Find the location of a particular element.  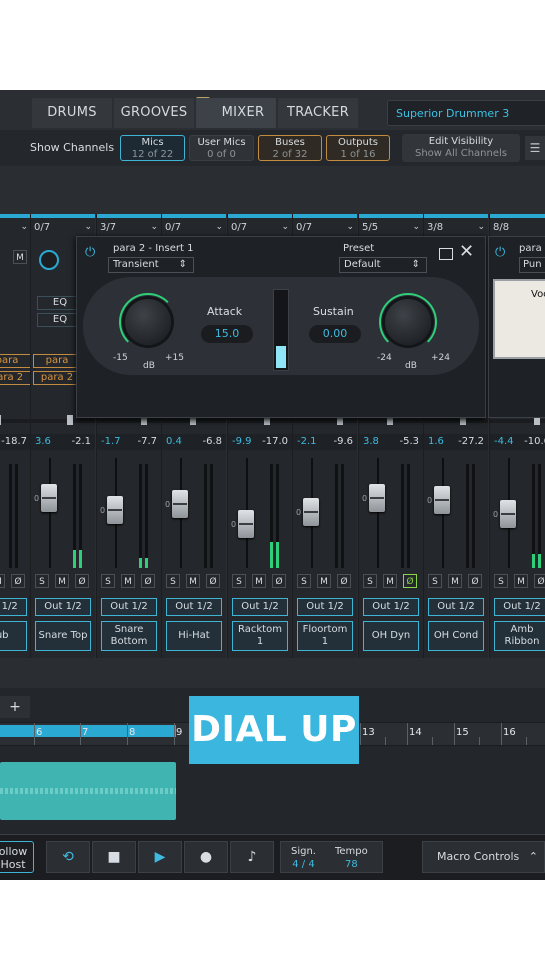

channel-name: Snare Top is located at coordinates (63, 636).